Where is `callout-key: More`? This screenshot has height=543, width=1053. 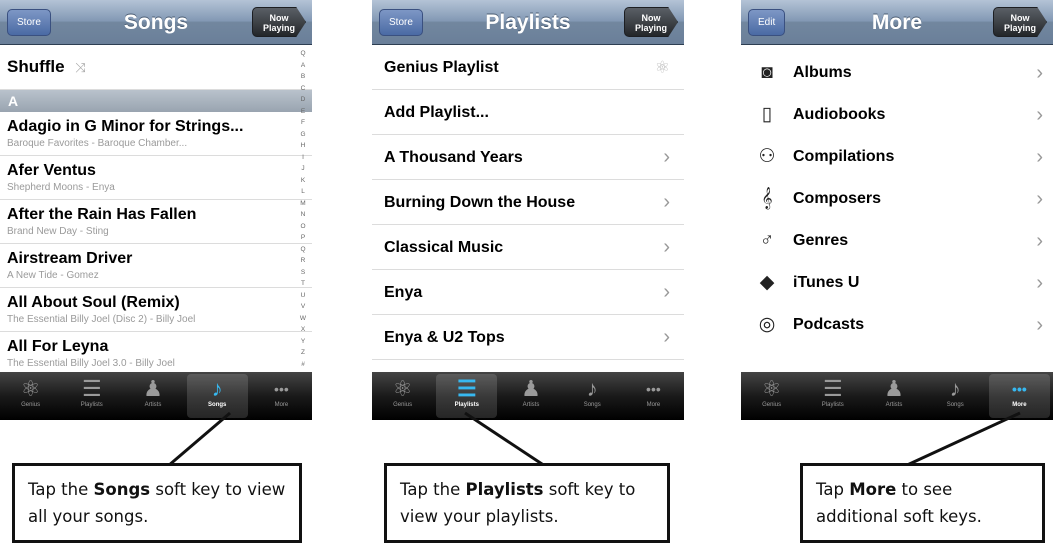
callout-key: More is located at coordinates (873, 489).